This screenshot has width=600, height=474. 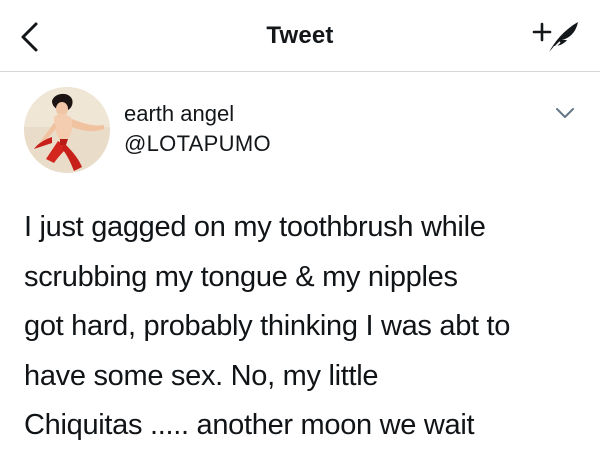 I want to click on page-title: Tweet, so click(x=300, y=35).